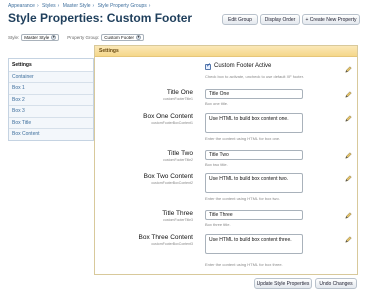 Image resolution: width=369 pixels, height=300 pixels. Describe the element at coordinates (177, 213) in the screenshot. I see `title-three-label: Title Three` at that location.